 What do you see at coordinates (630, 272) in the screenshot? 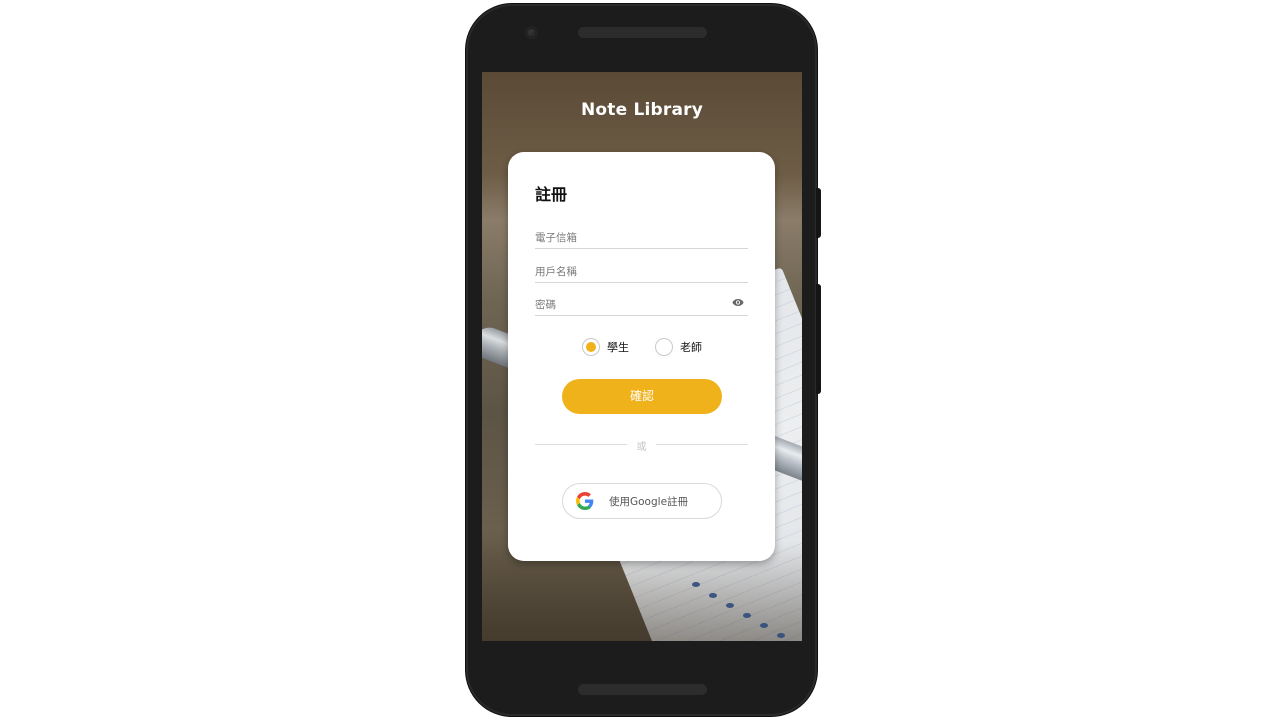
I see `username-input` at bounding box center [630, 272].